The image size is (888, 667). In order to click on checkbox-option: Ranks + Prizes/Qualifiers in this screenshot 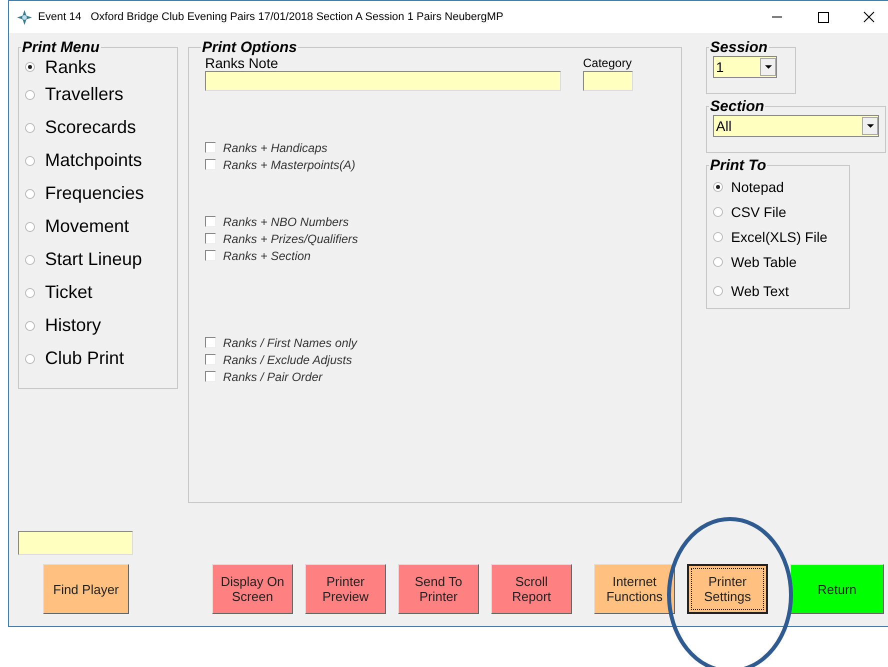, I will do `click(435, 238)`.